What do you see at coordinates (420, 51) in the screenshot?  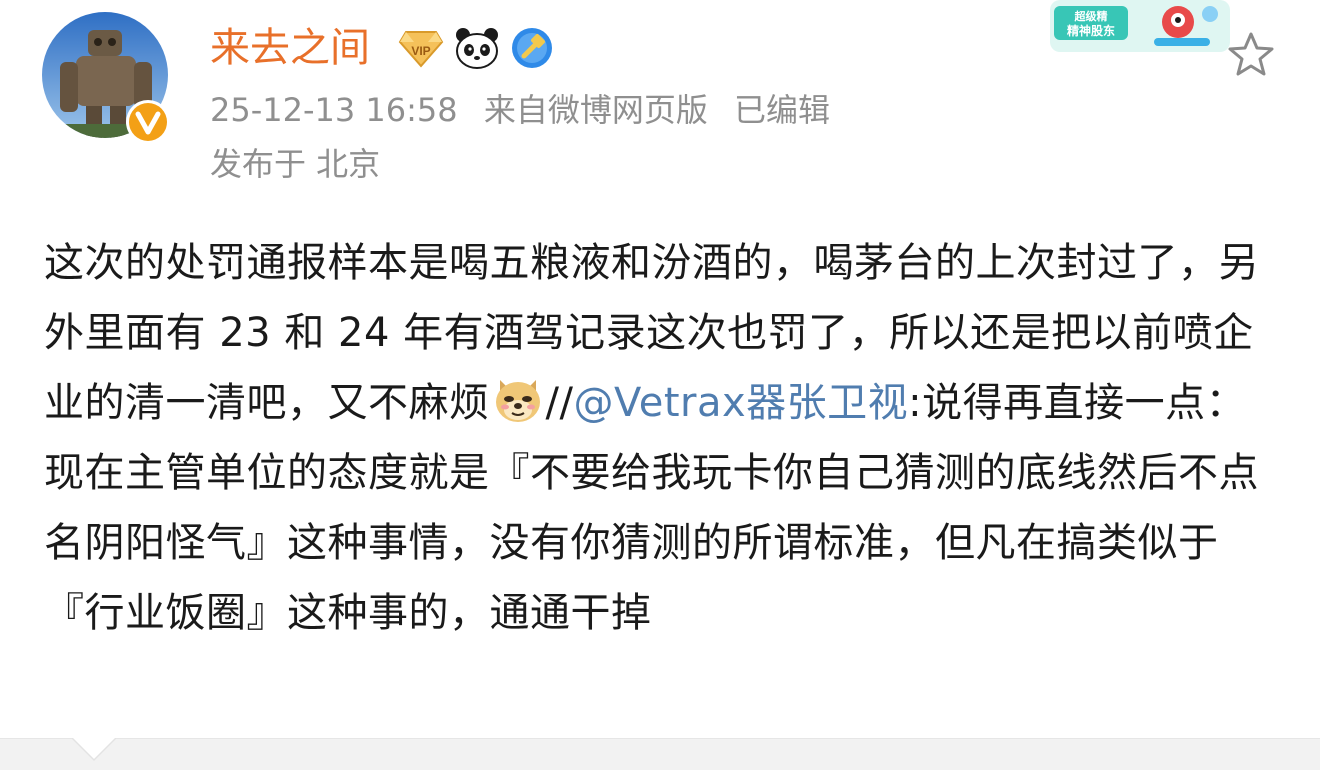 I see `svg-text: VIP` at bounding box center [420, 51].